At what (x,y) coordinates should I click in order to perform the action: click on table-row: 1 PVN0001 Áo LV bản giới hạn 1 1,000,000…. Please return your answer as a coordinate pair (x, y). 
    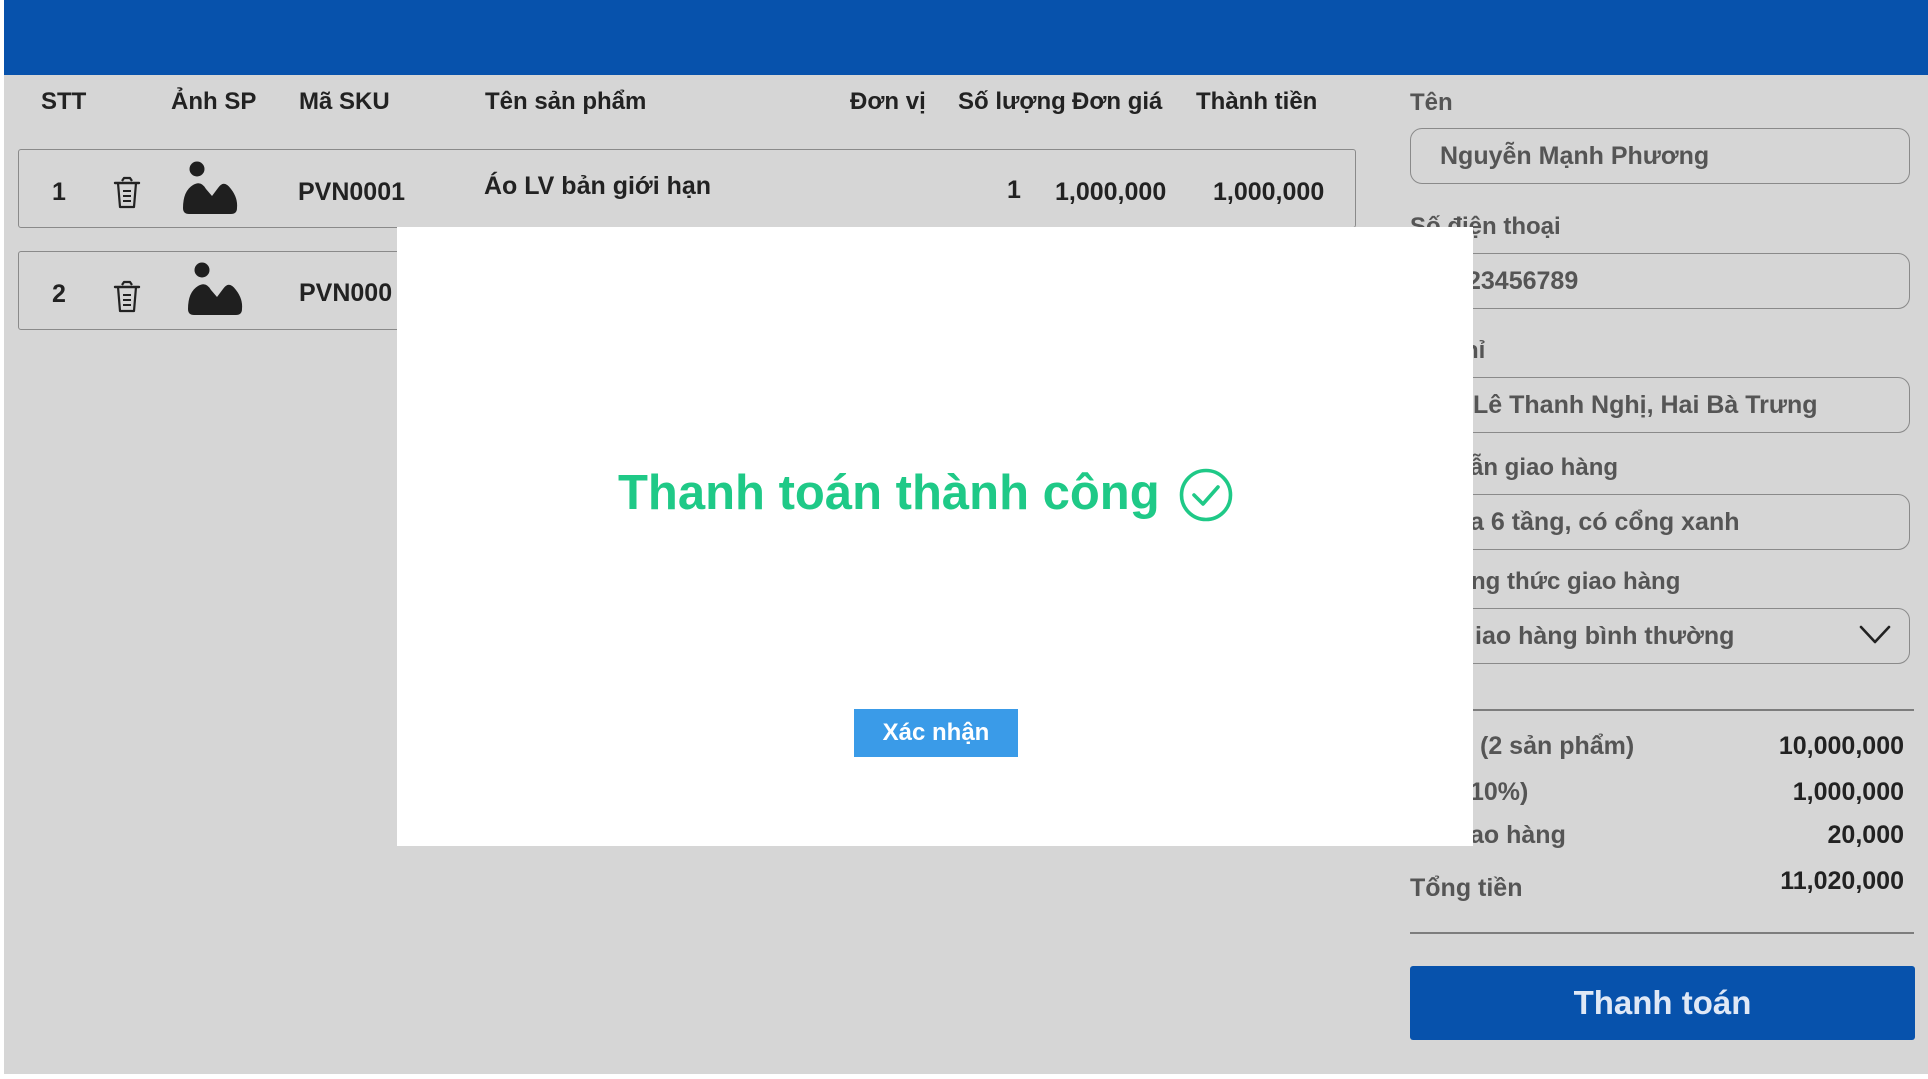
    Looking at the image, I should click on (687, 188).